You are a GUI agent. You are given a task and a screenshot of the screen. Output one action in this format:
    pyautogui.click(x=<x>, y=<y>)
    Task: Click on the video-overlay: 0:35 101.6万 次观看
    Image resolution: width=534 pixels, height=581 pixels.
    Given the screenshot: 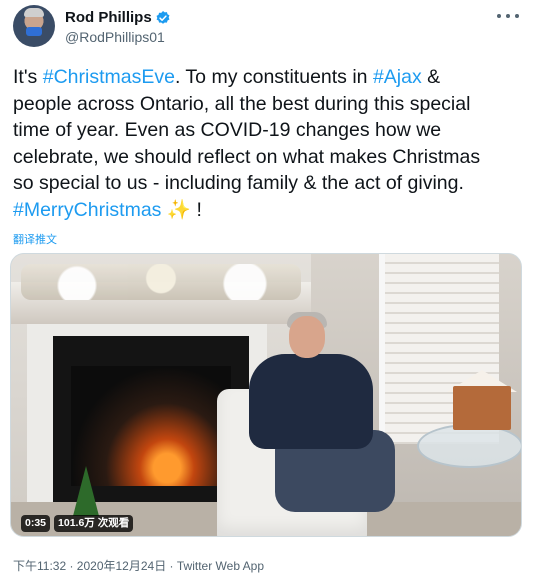 What is the action you would take?
    pyautogui.click(x=77, y=523)
    